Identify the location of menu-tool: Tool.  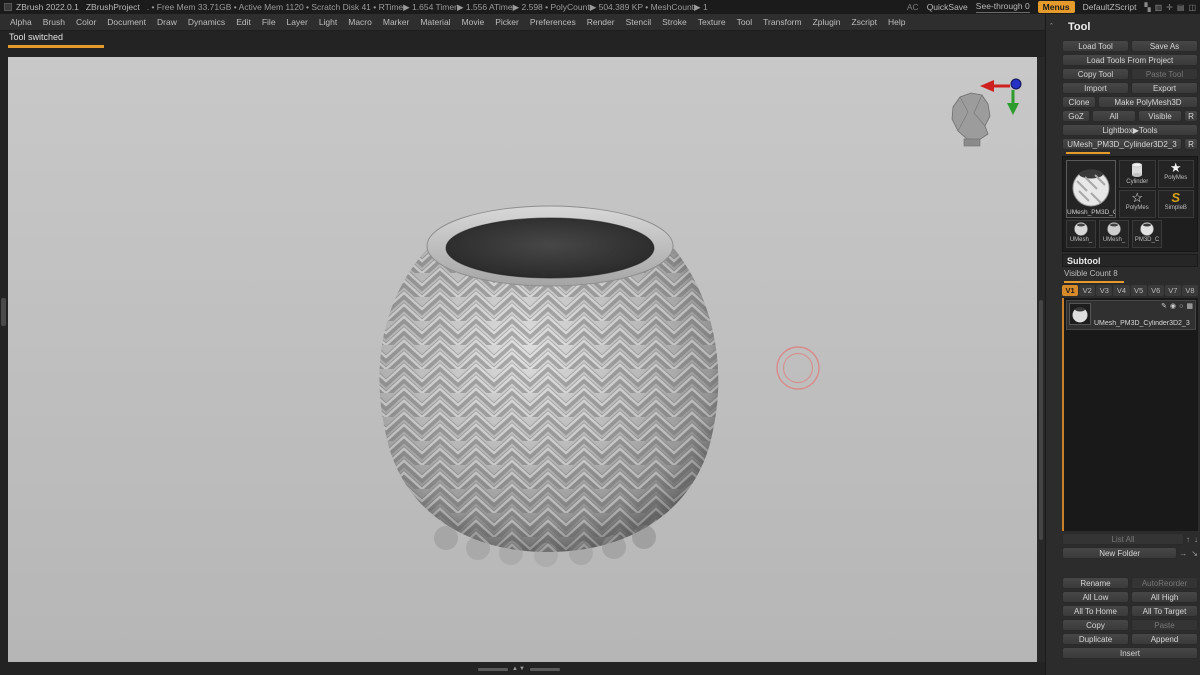
(745, 22).